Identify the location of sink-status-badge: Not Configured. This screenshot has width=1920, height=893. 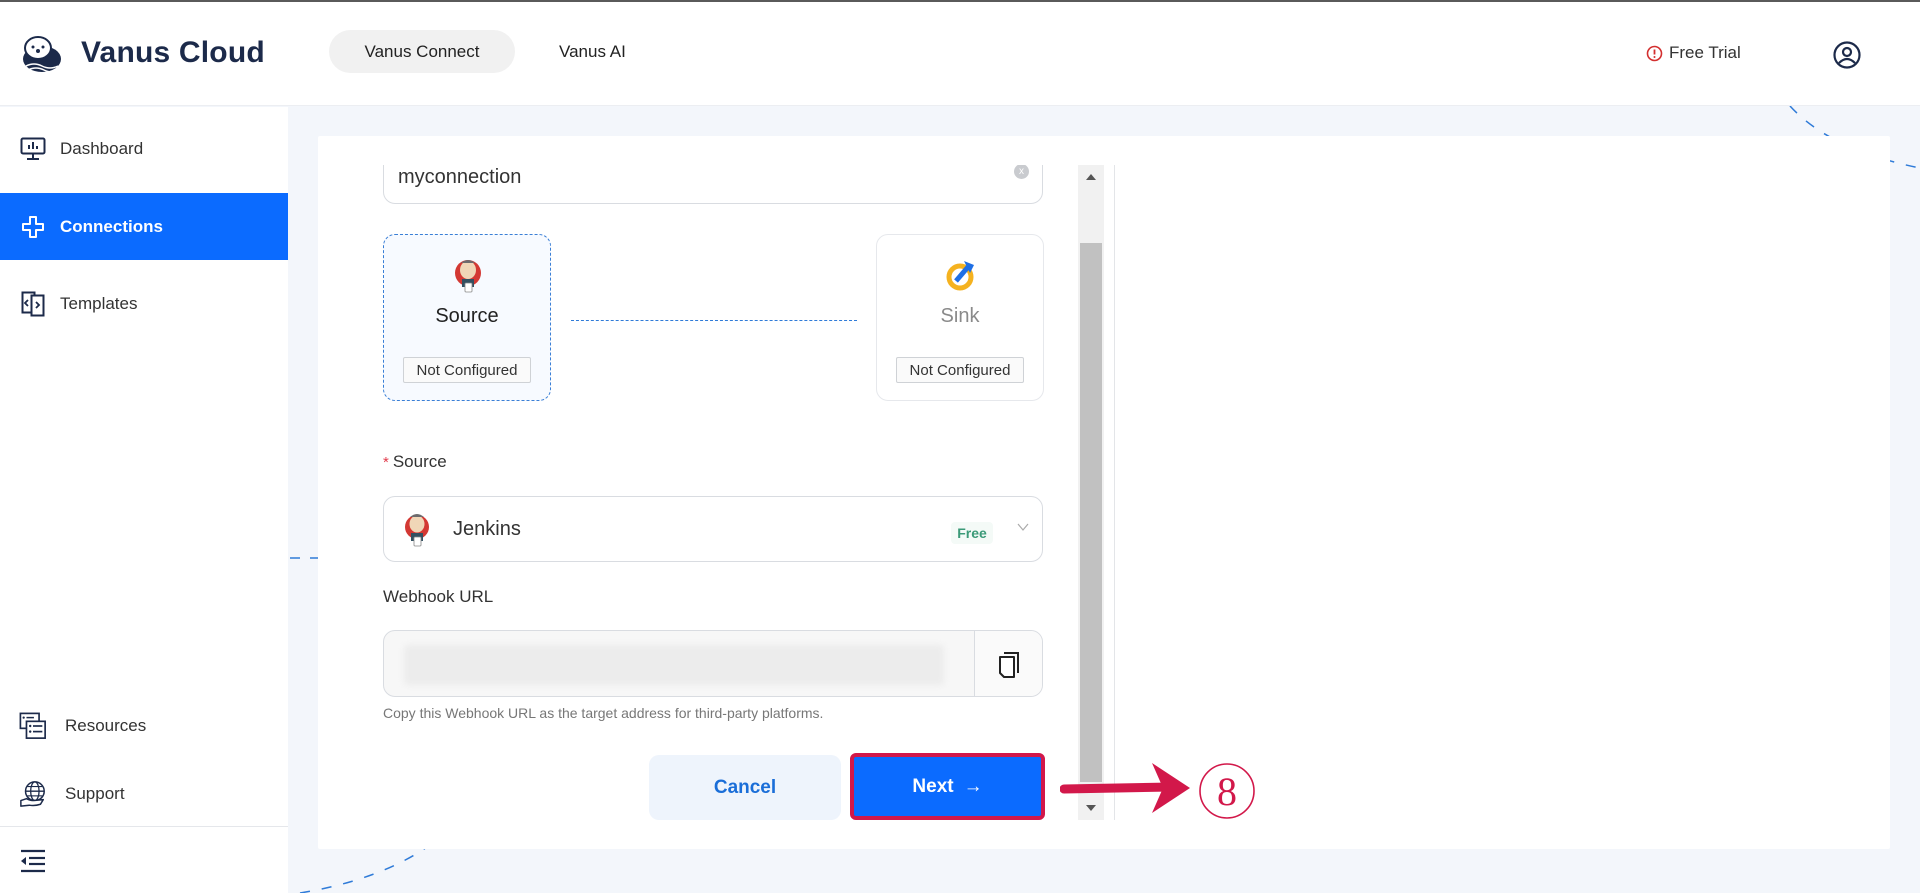
(960, 370).